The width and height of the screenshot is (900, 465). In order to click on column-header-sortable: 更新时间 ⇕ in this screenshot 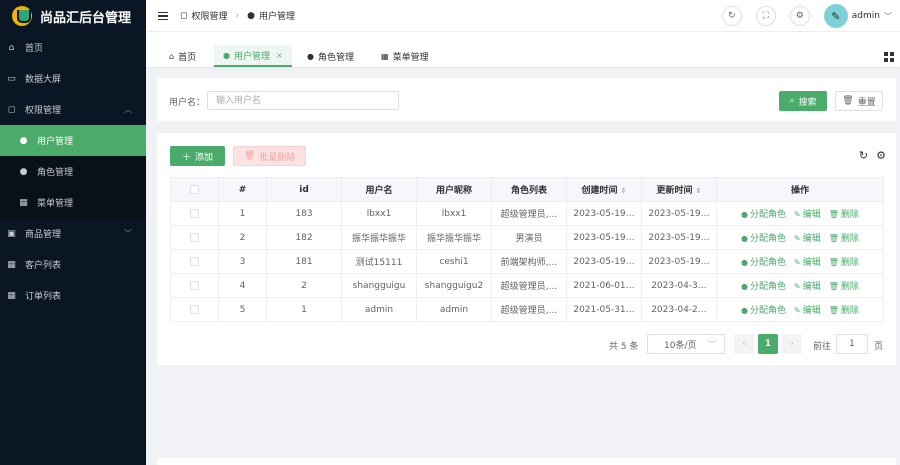, I will do `click(679, 189)`.